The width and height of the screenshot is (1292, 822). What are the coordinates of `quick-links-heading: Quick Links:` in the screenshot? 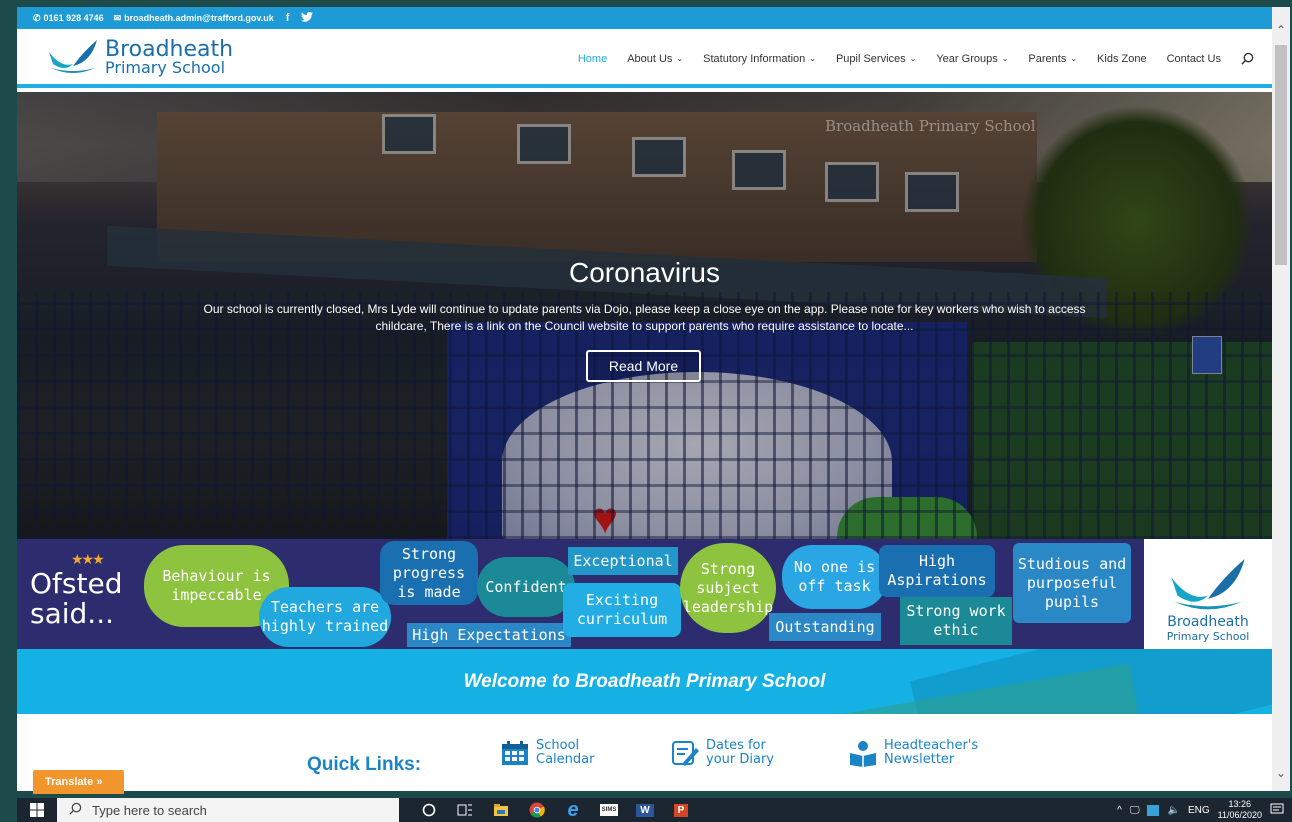 It's located at (364, 764).